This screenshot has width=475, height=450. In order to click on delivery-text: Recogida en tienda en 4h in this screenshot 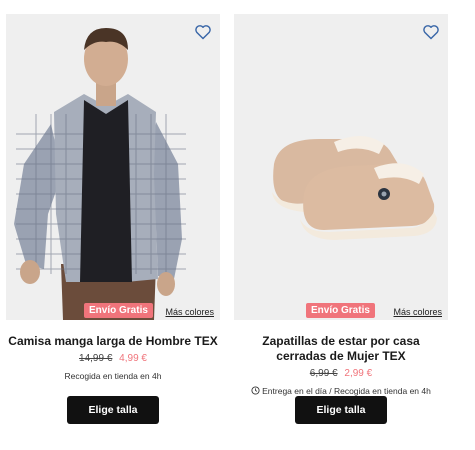, I will do `click(113, 376)`.